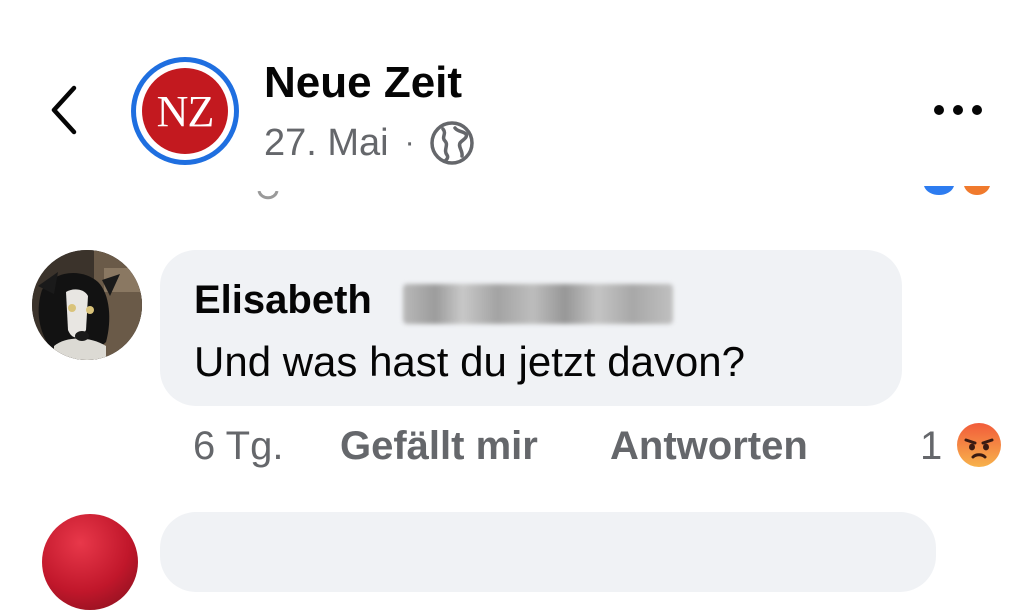 The image size is (1024, 610). I want to click on scrolled-reaction-remnant, so click(957, 193).